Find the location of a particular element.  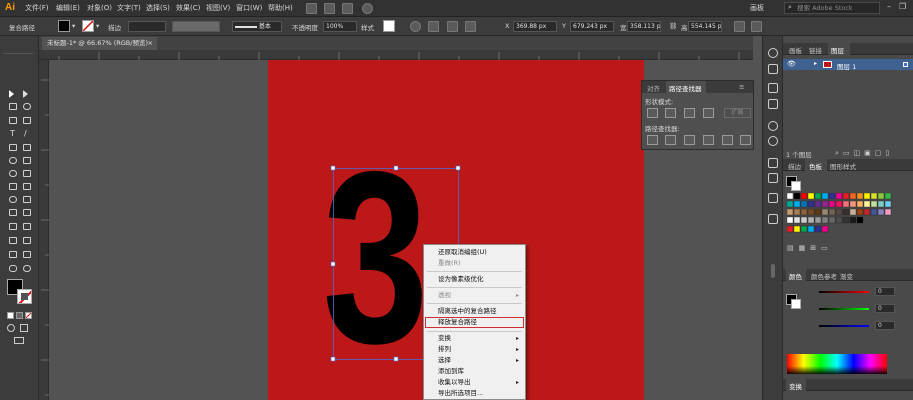

tab-links: 链接 is located at coordinates (815, 50).